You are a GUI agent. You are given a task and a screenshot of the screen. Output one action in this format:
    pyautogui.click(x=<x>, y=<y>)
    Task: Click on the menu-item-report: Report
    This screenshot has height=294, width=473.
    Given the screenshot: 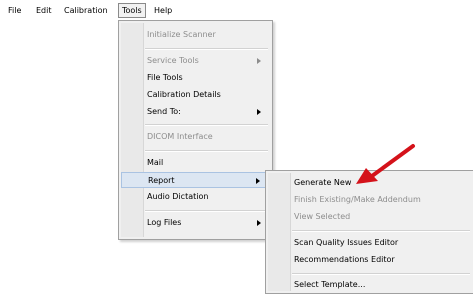 What is the action you would take?
    pyautogui.click(x=195, y=180)
    